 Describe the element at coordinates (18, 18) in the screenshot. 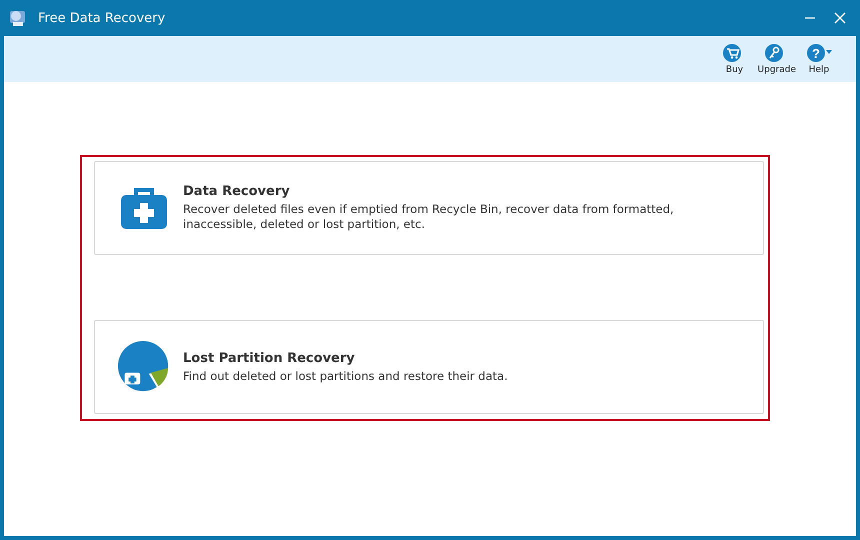

I see `app-logo-icon` at that location.